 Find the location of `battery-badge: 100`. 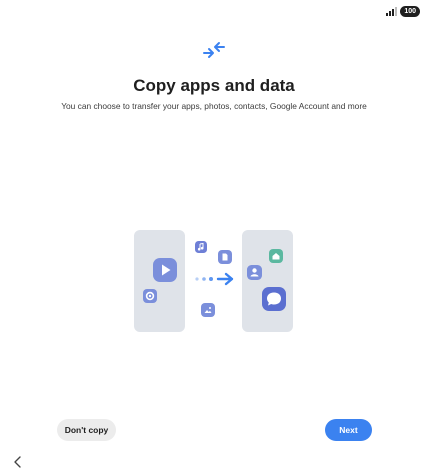

battery-badge: 100 is located at coordinates (410, 11).